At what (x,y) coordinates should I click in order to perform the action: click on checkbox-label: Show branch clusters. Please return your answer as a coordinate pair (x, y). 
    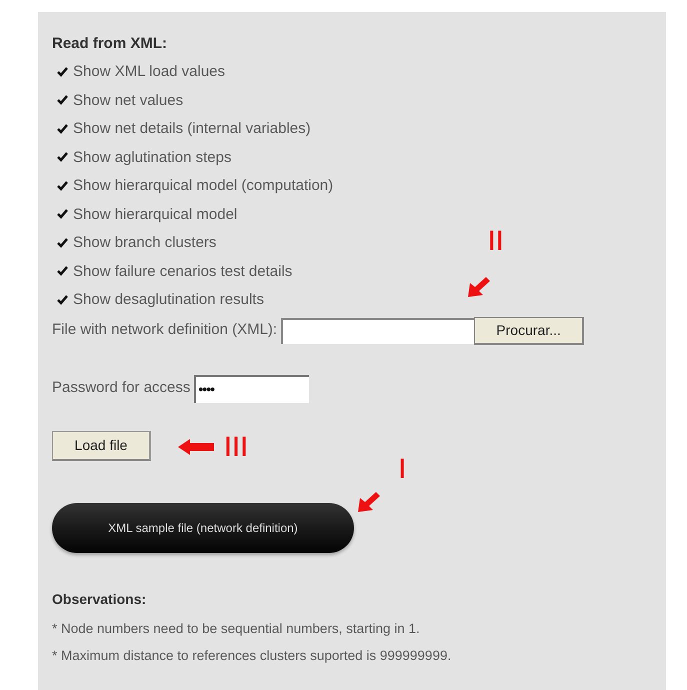
    Looking at the image, I should click on (144, 243).